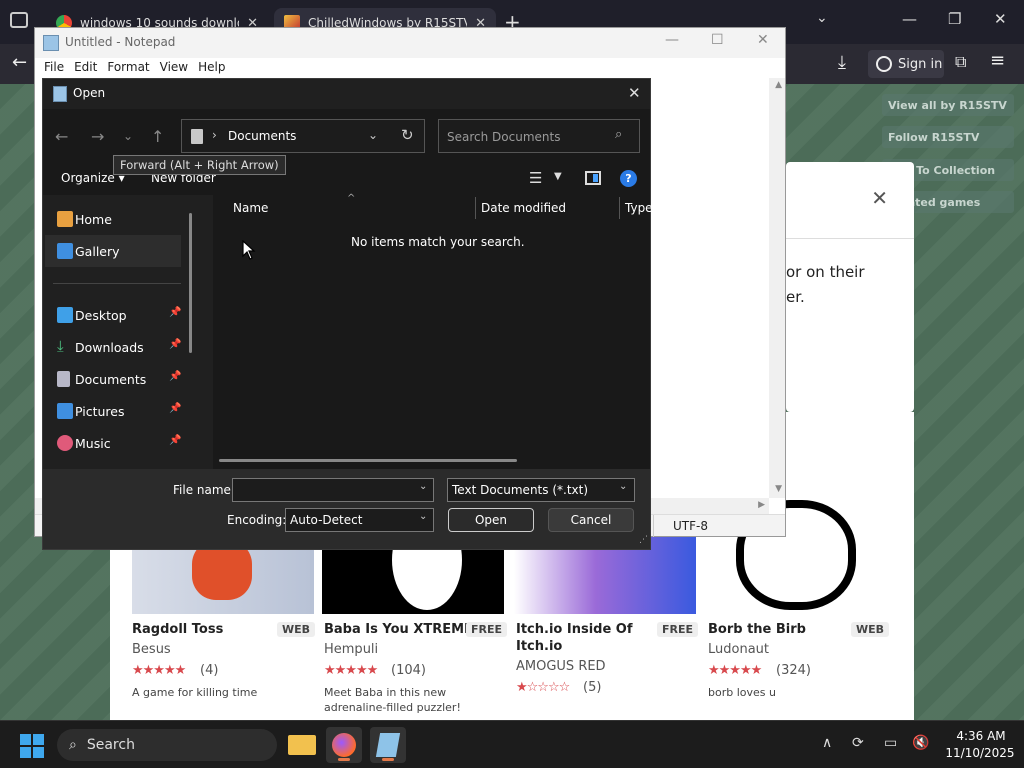  What do you see at coordinates (113, 315) in the screenshot?
I see `nav-item-desktop: Desktop 📌` at bounding box center [113, 315].